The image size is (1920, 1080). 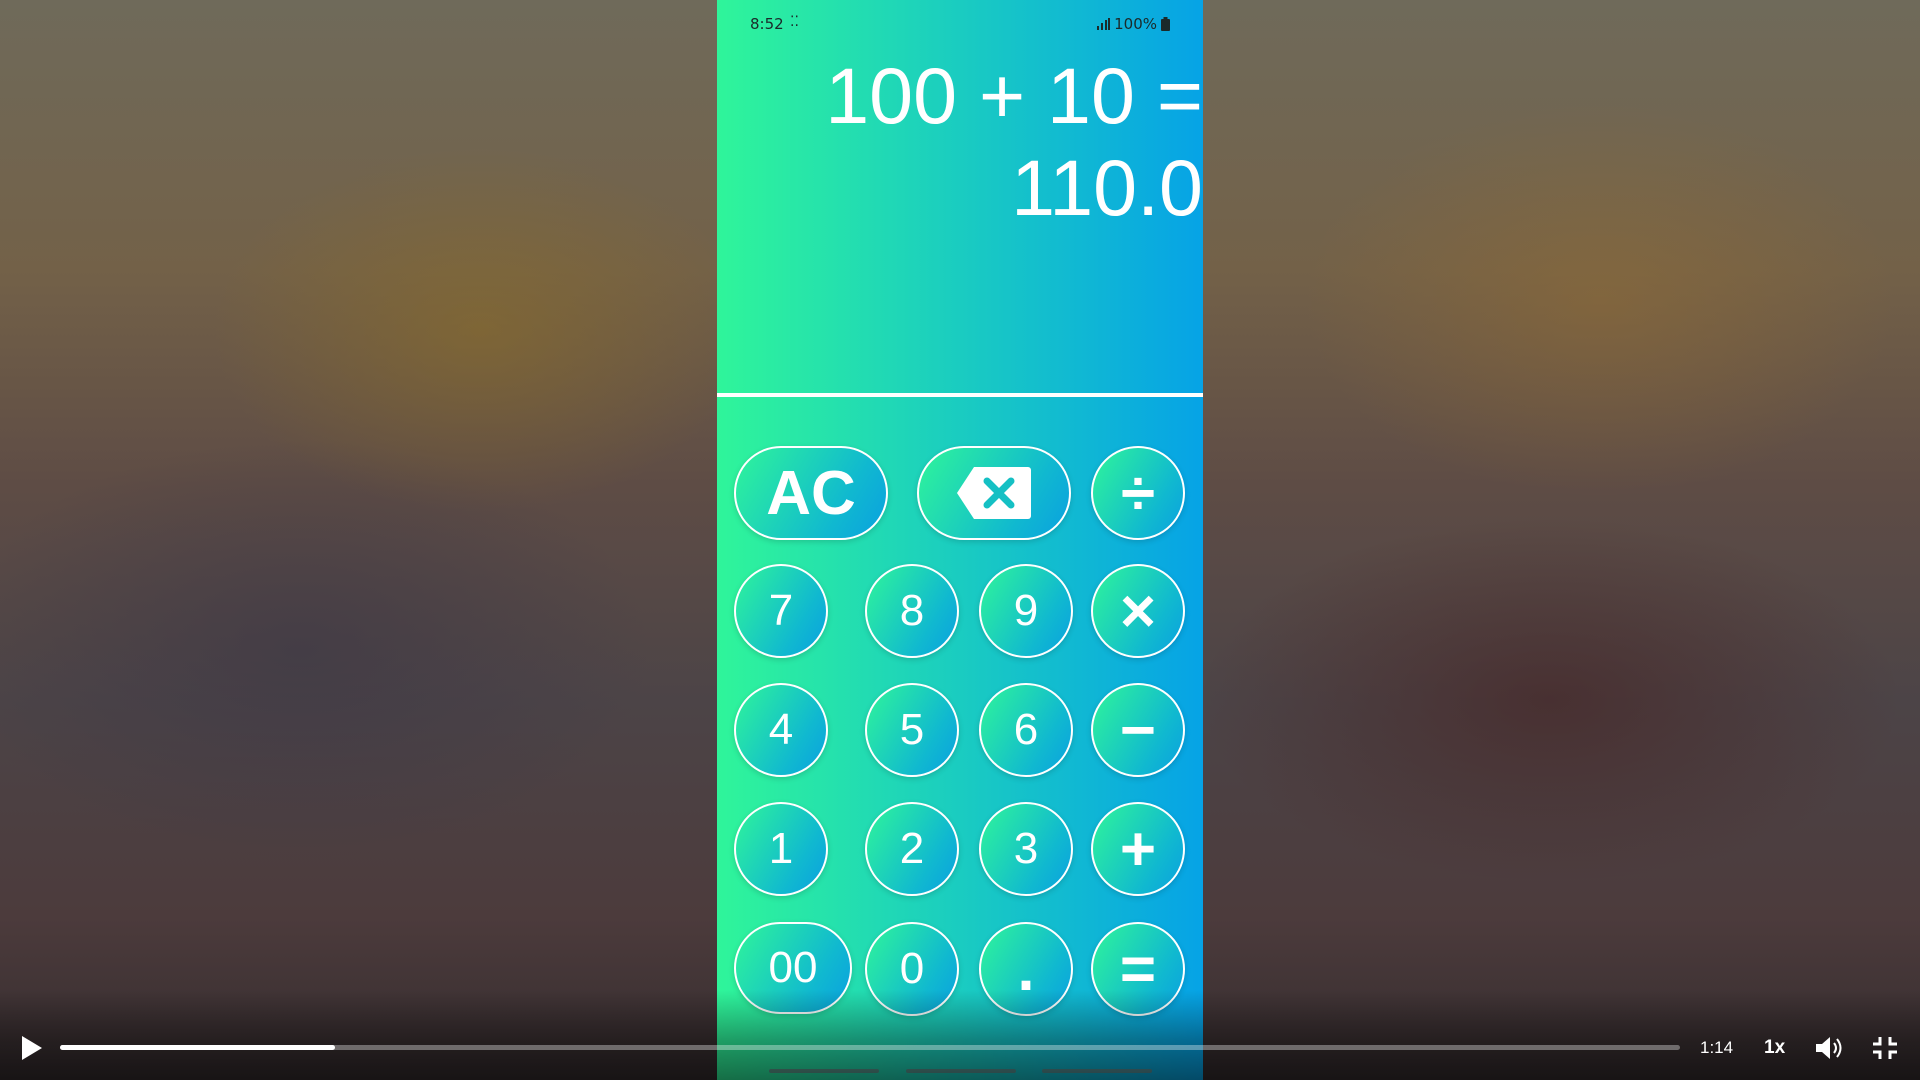 I want to click on battery-percentage: 100%, so click(x=1135, y=24).